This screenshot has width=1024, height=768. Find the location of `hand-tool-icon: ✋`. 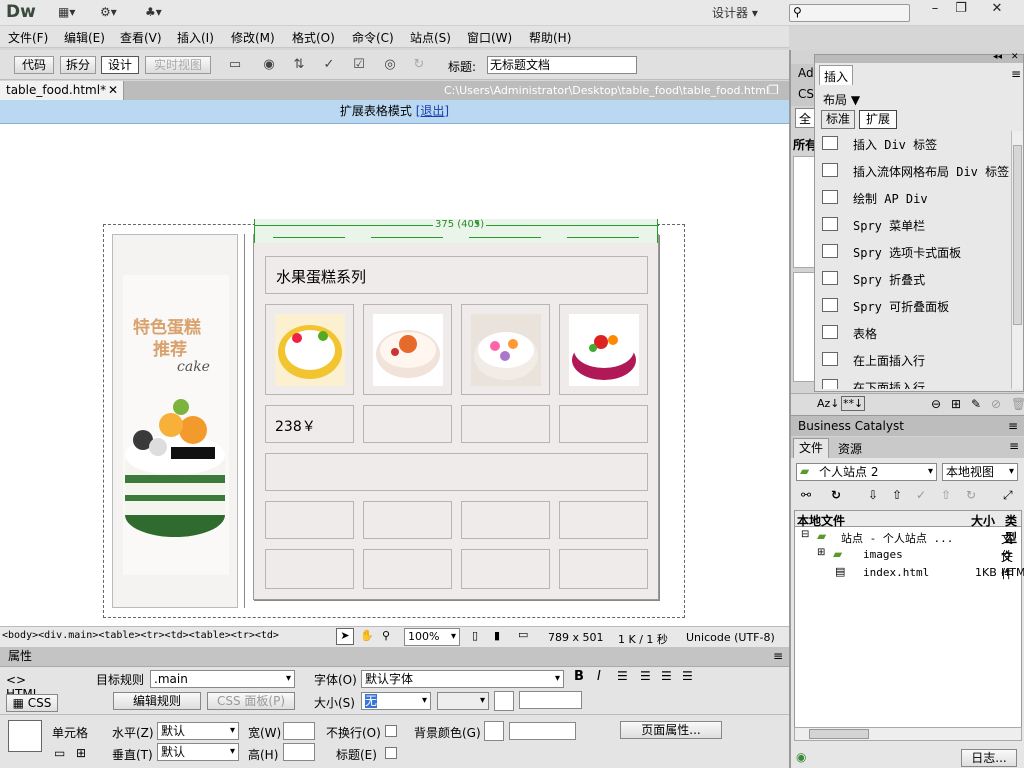

hand-tool-icon: ✋ is located at coordinates (367, 635).